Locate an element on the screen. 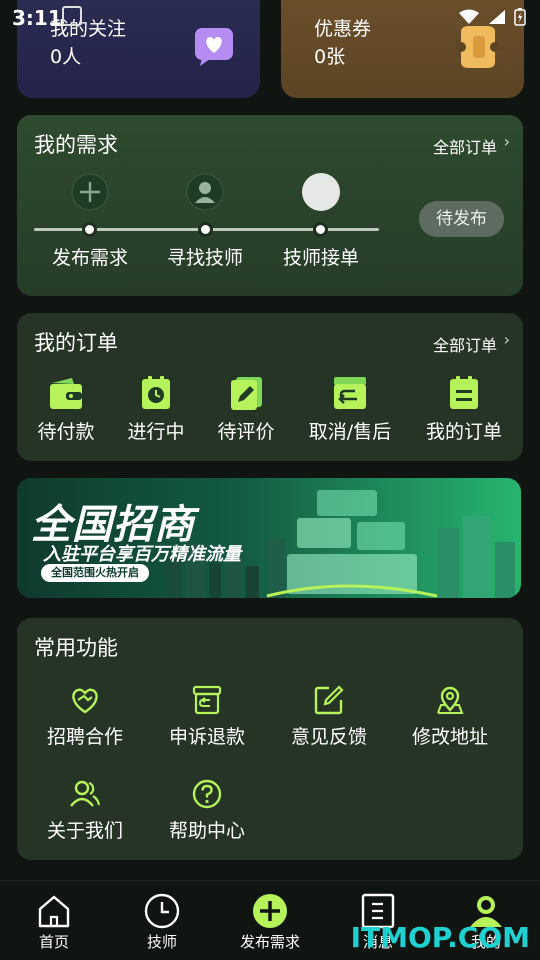 Image resolution: width=540 pixels, height=960 pixels. orders-all-orders-link: 全部订单 is located at coordinates (465, 344).